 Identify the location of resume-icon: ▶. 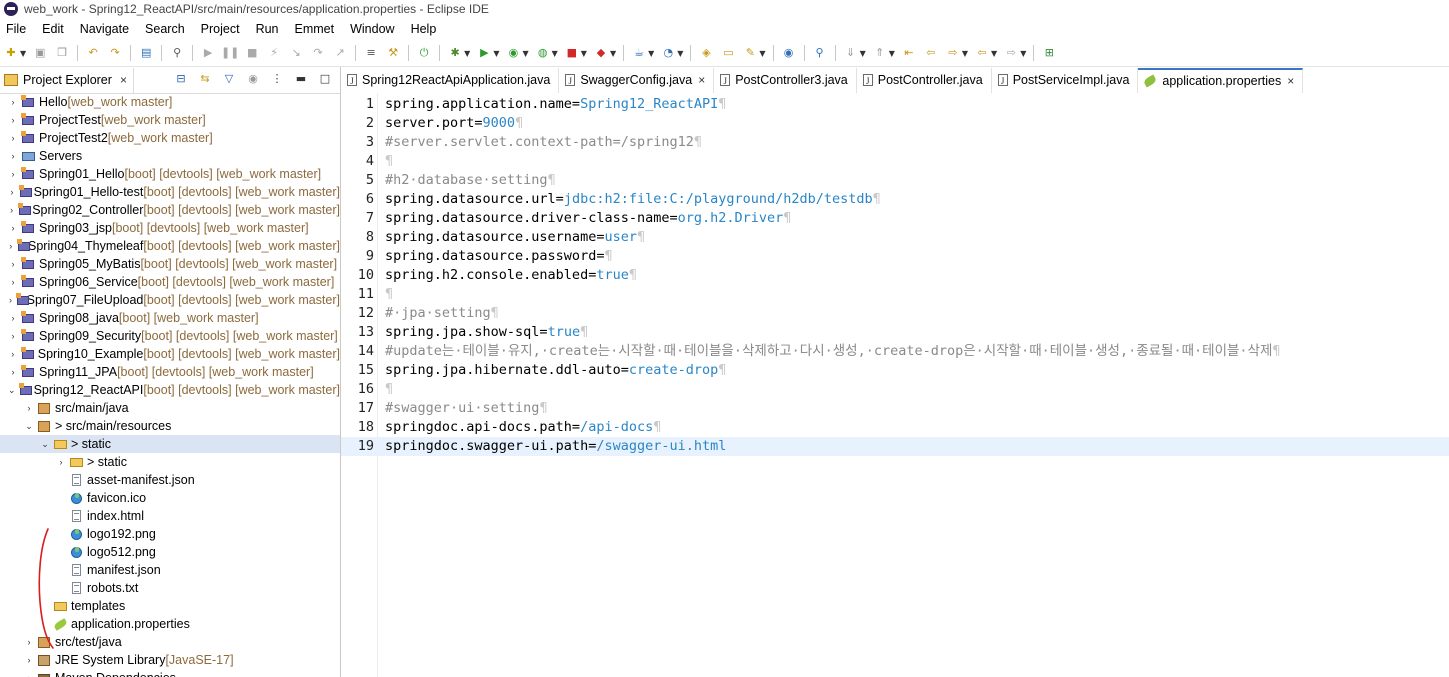
(208, 53).